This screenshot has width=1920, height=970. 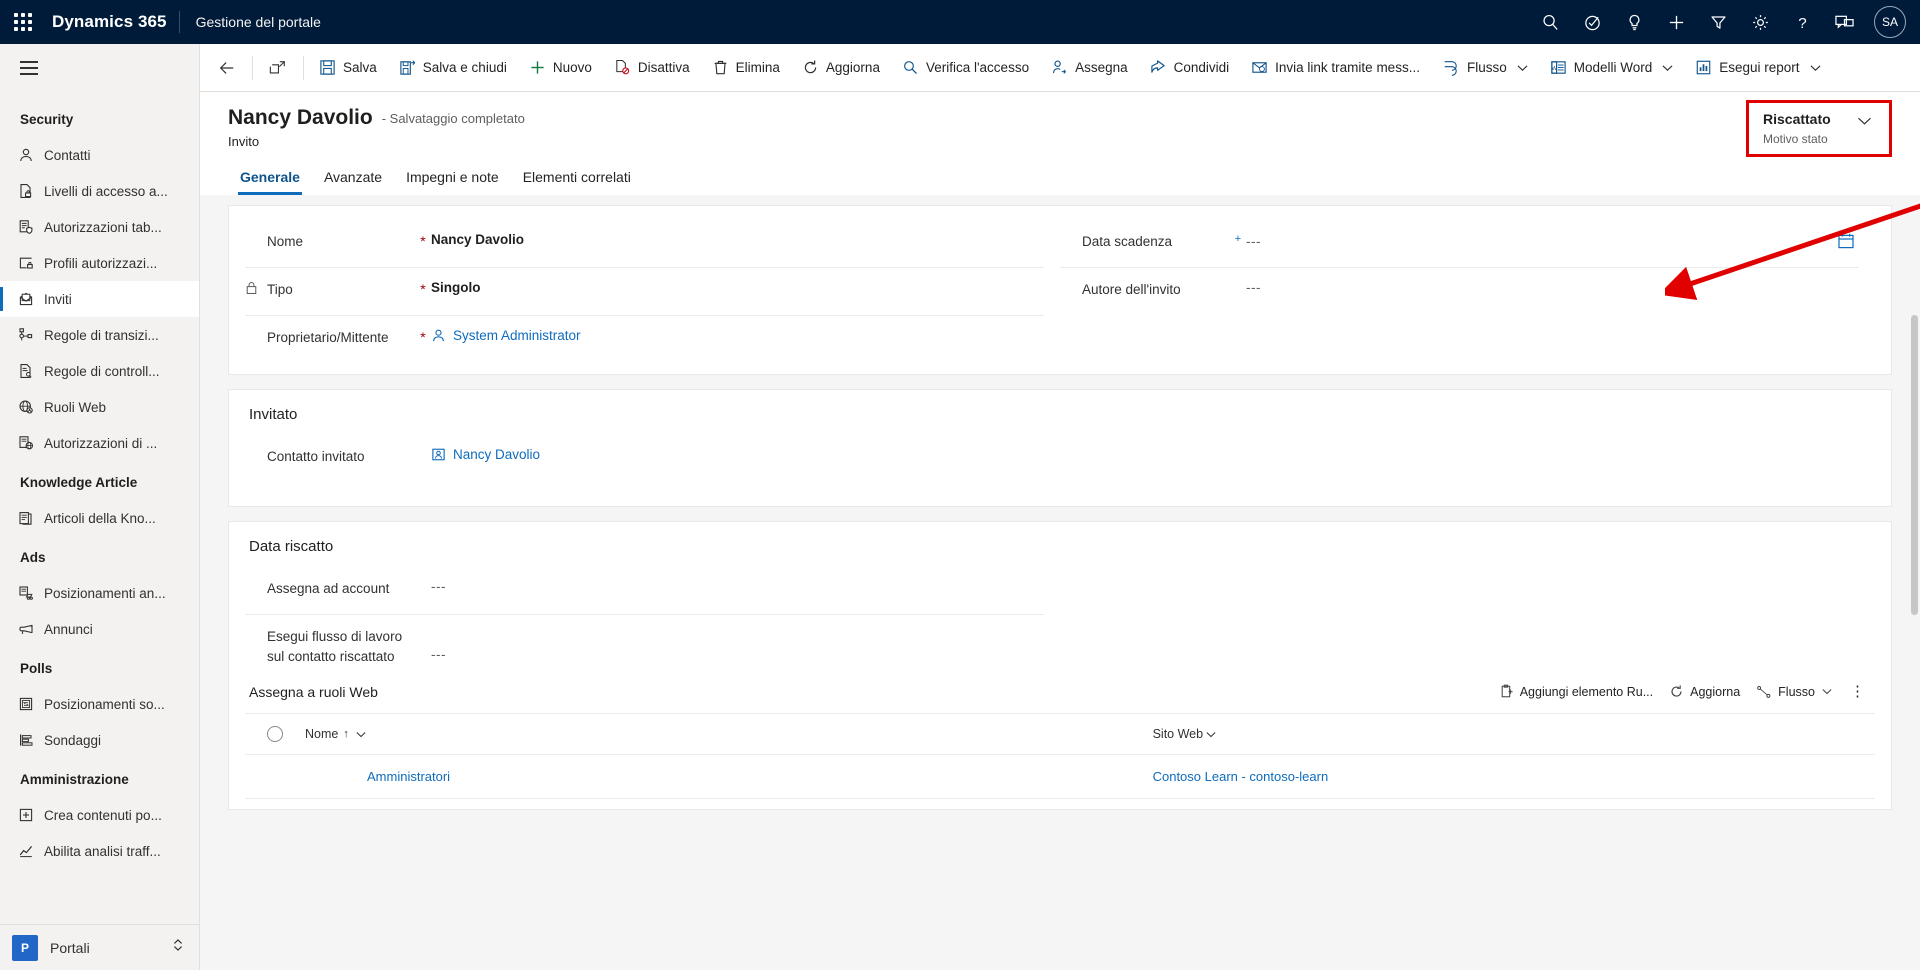 What do you see at coordinates (464, 67) in the screenshot?
I see `command-label: Salva e chiudi` at bounding box center [464, 67].